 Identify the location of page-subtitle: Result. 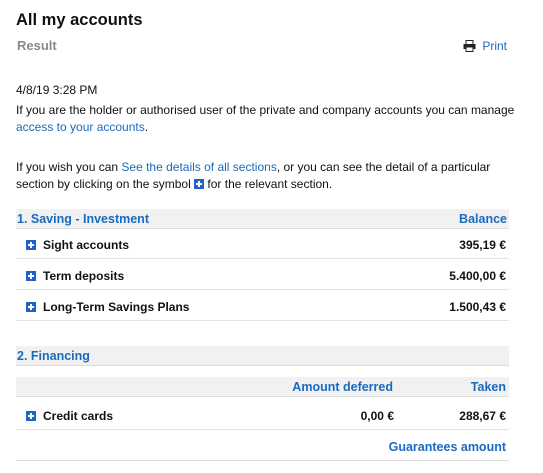
(37, 45).